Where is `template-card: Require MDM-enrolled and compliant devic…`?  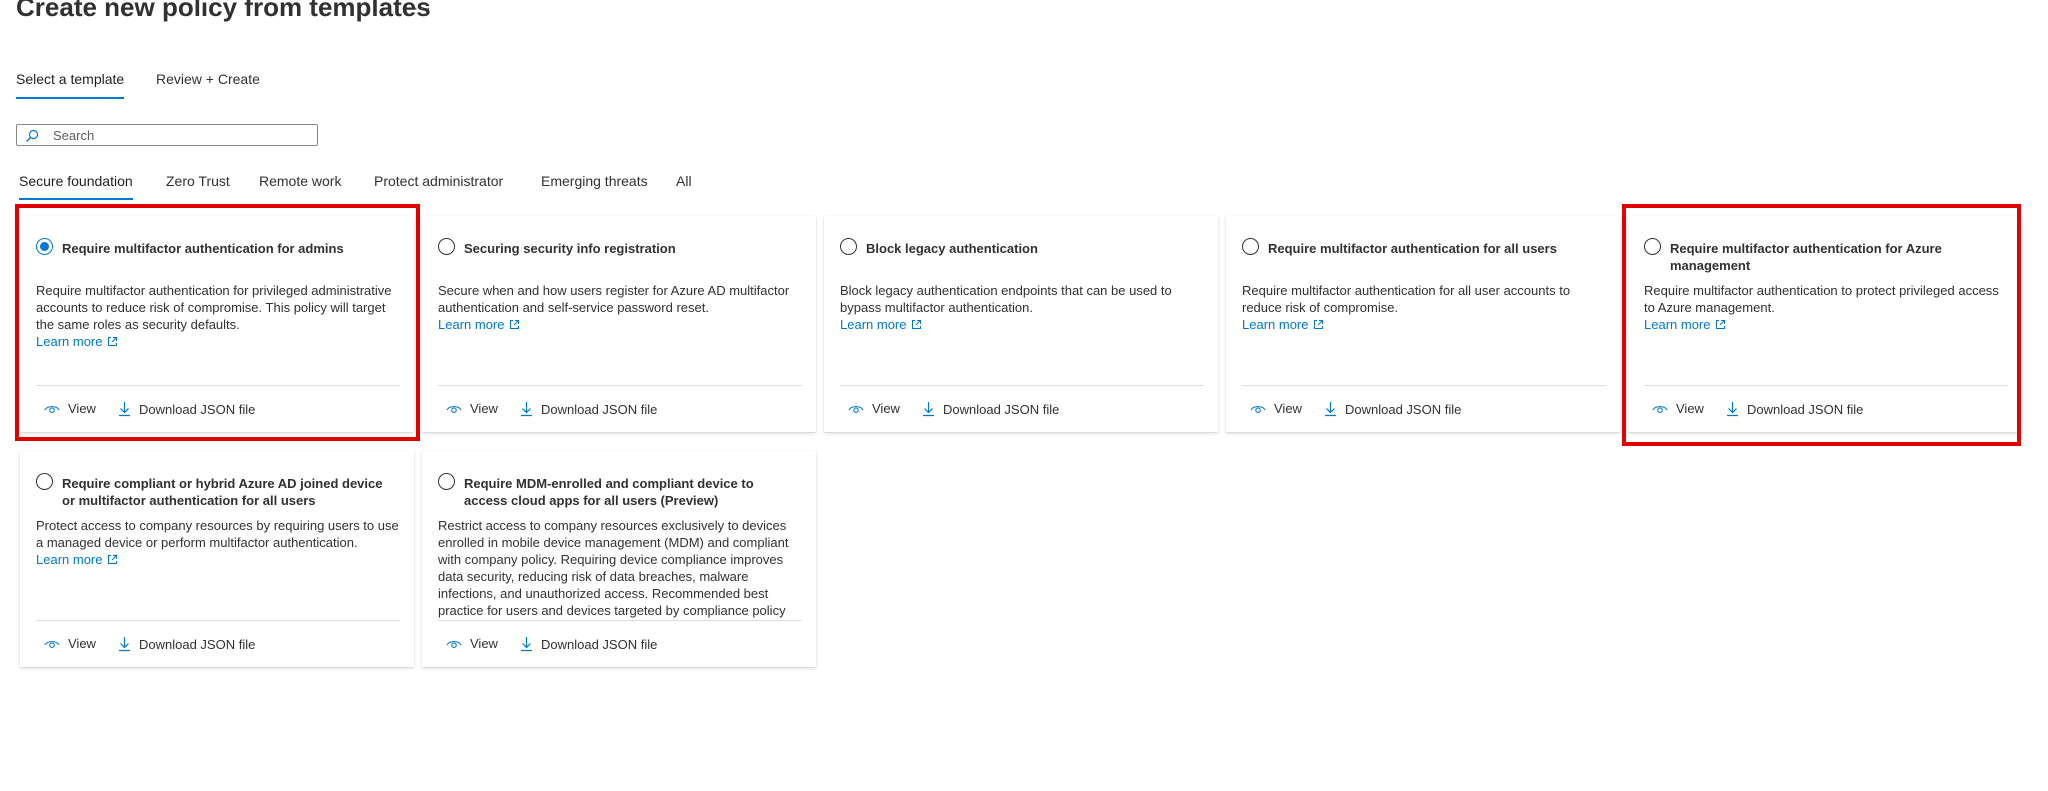
template-card: Require MDM-enrolled and compliant devic… is located at coordinates (619, 559).